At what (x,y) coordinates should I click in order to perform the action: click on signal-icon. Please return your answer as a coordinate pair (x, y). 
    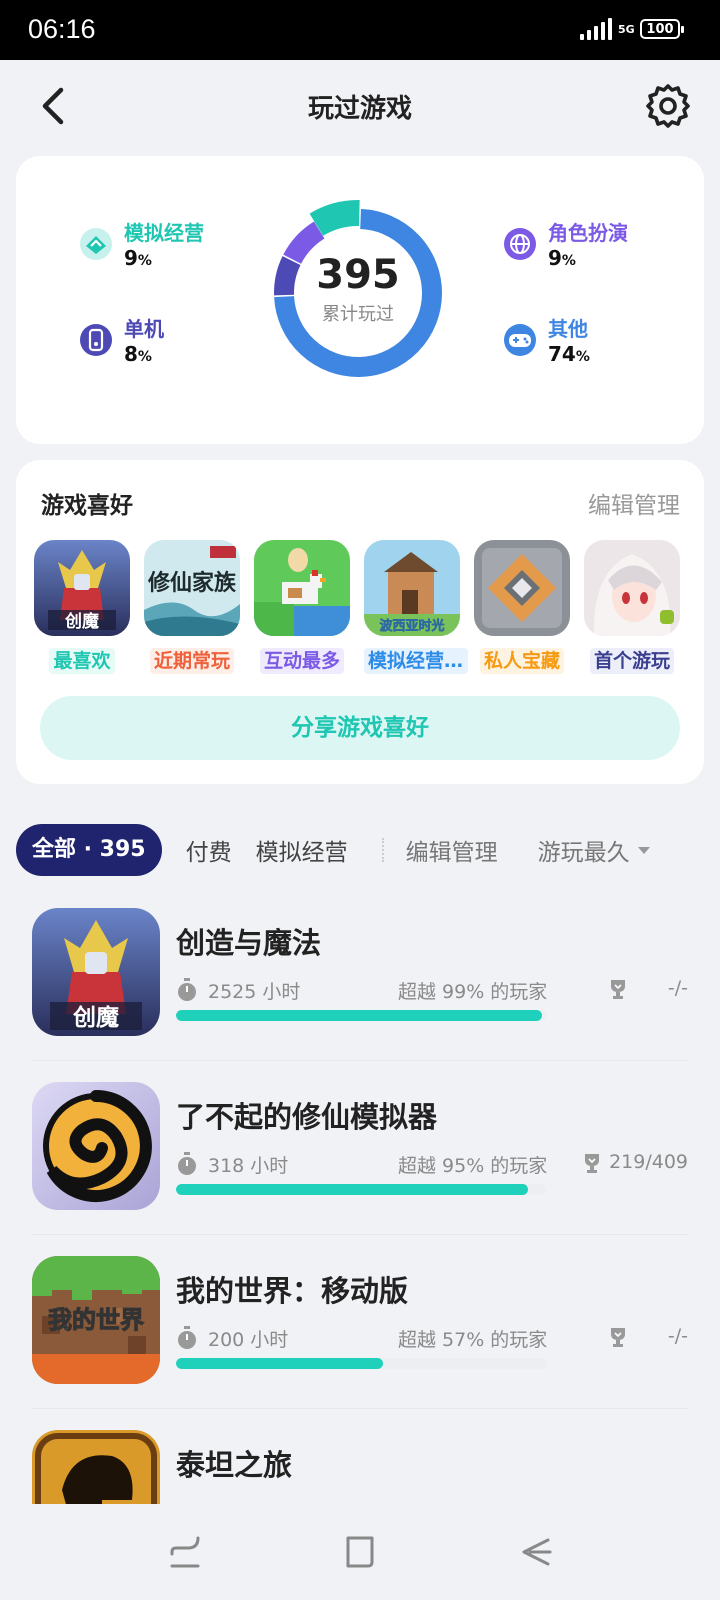
    Looking at the image, I should click on (596, 29).